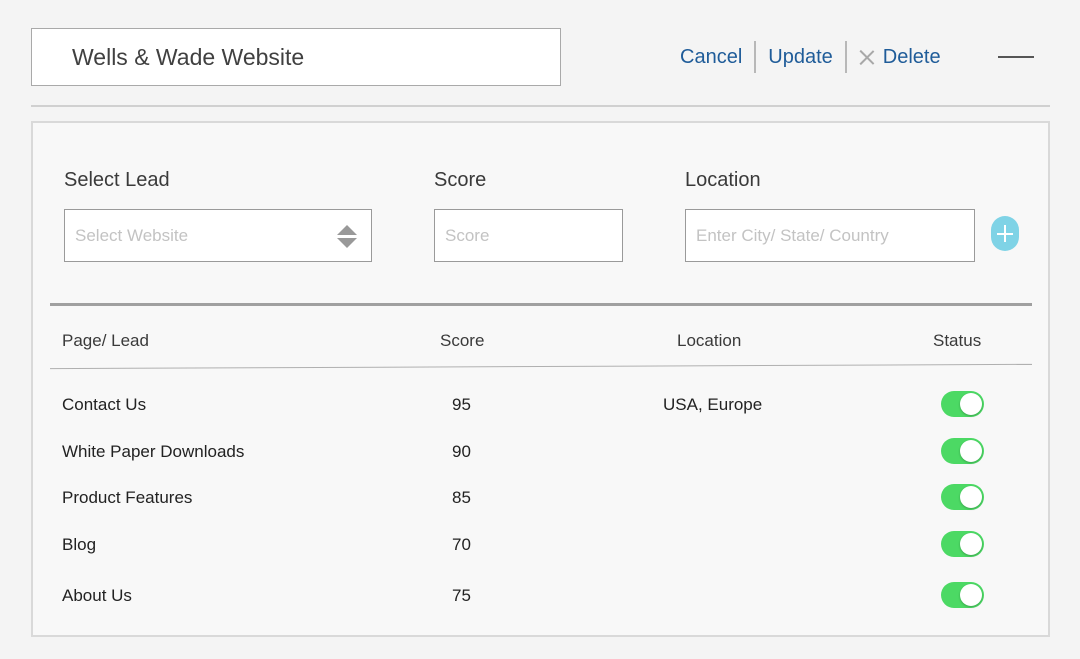 The height and width of the screenshot is (659, 1080). I want to click on row-page: Product Features, so click(127, 497).